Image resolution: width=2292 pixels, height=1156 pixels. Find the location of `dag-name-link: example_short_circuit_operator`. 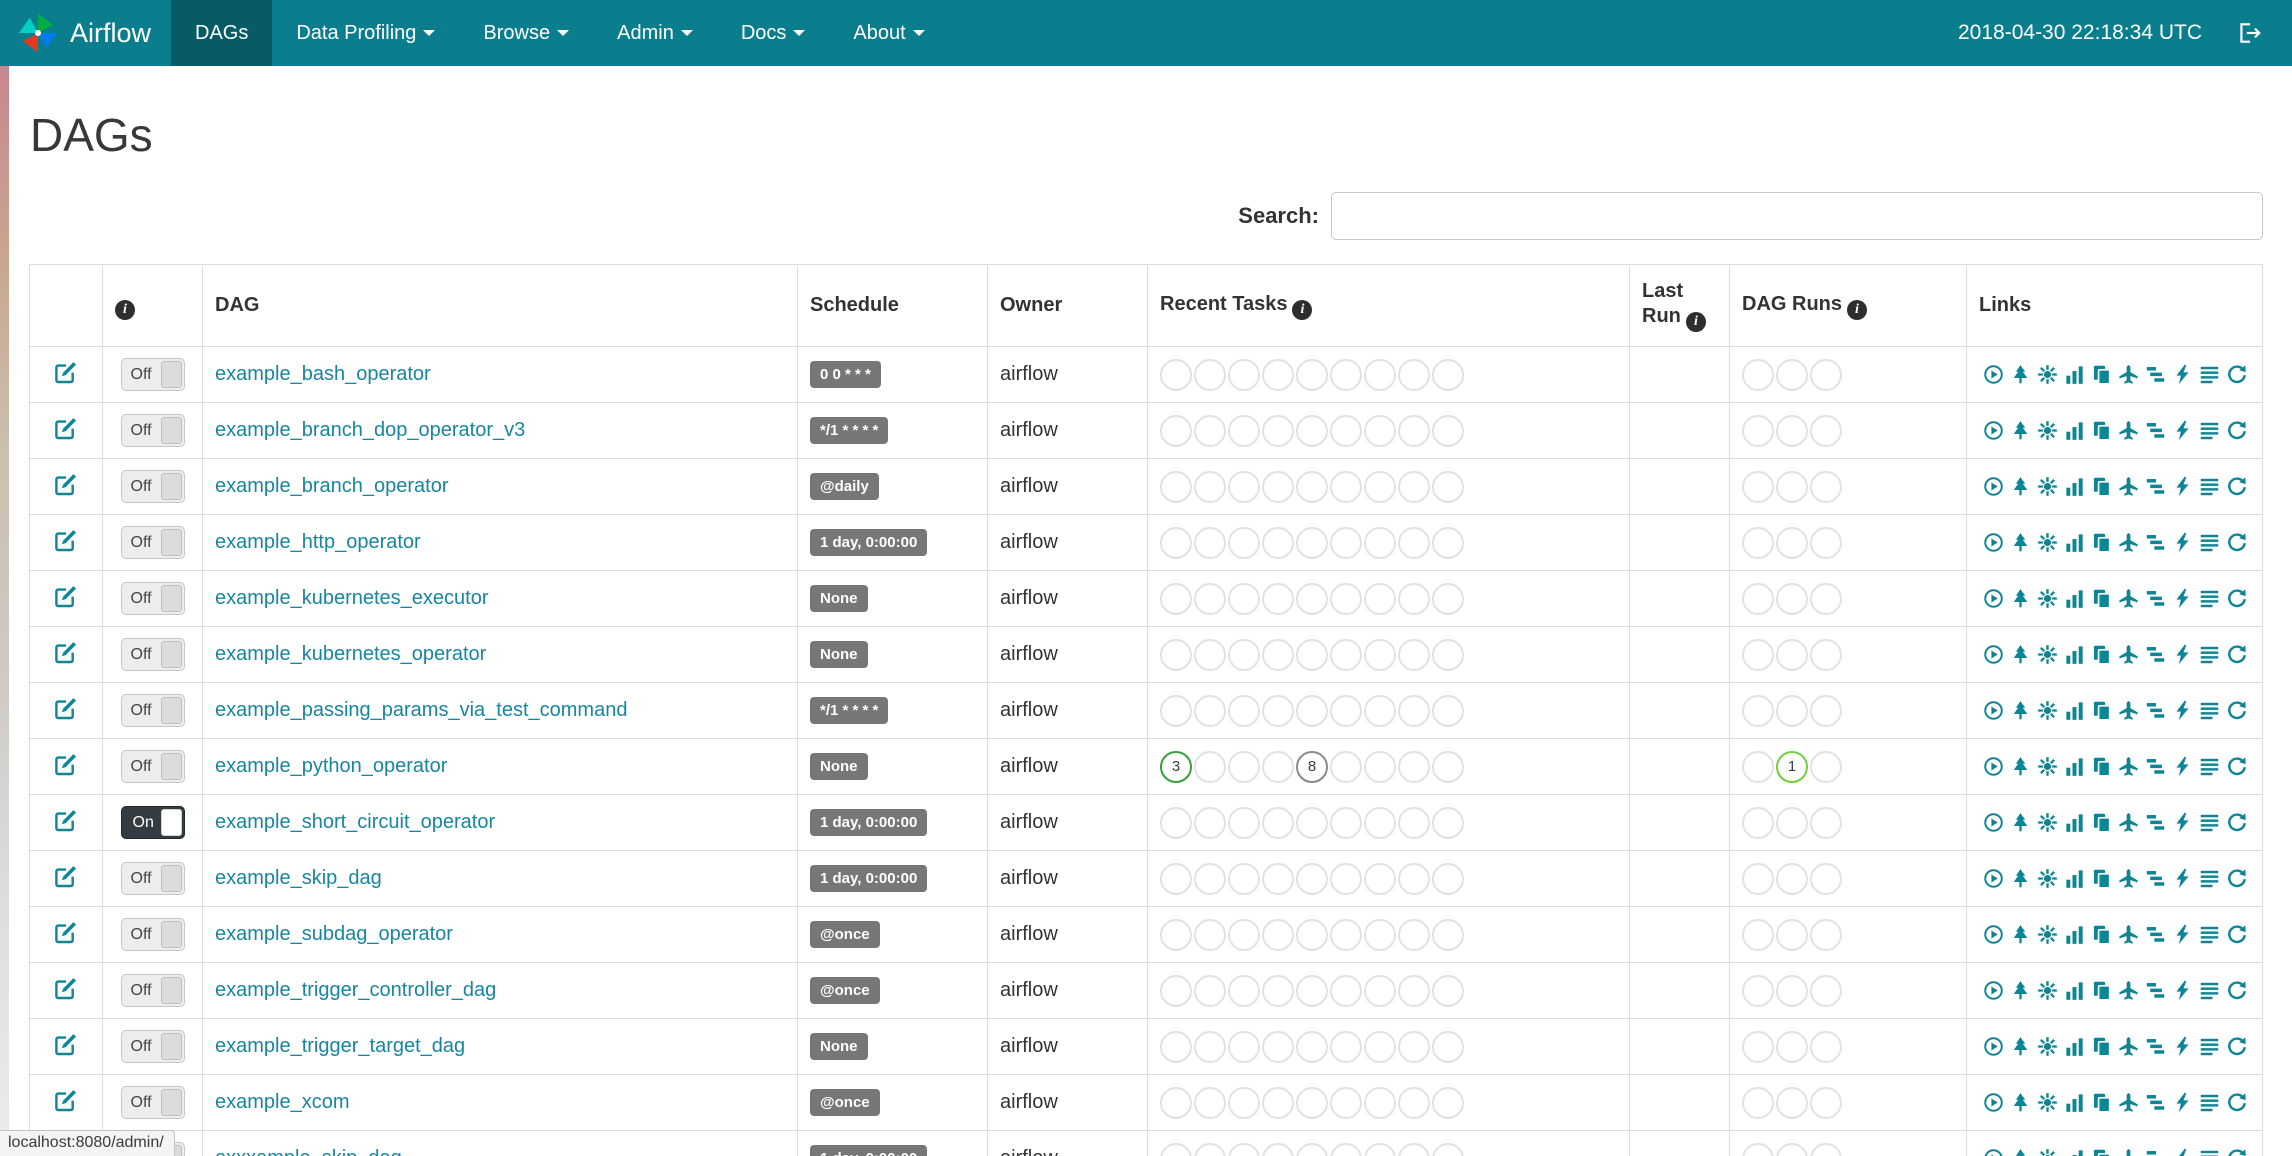

dag-name-link: example_short_circuit_operator is located at coordinates (355, 822).